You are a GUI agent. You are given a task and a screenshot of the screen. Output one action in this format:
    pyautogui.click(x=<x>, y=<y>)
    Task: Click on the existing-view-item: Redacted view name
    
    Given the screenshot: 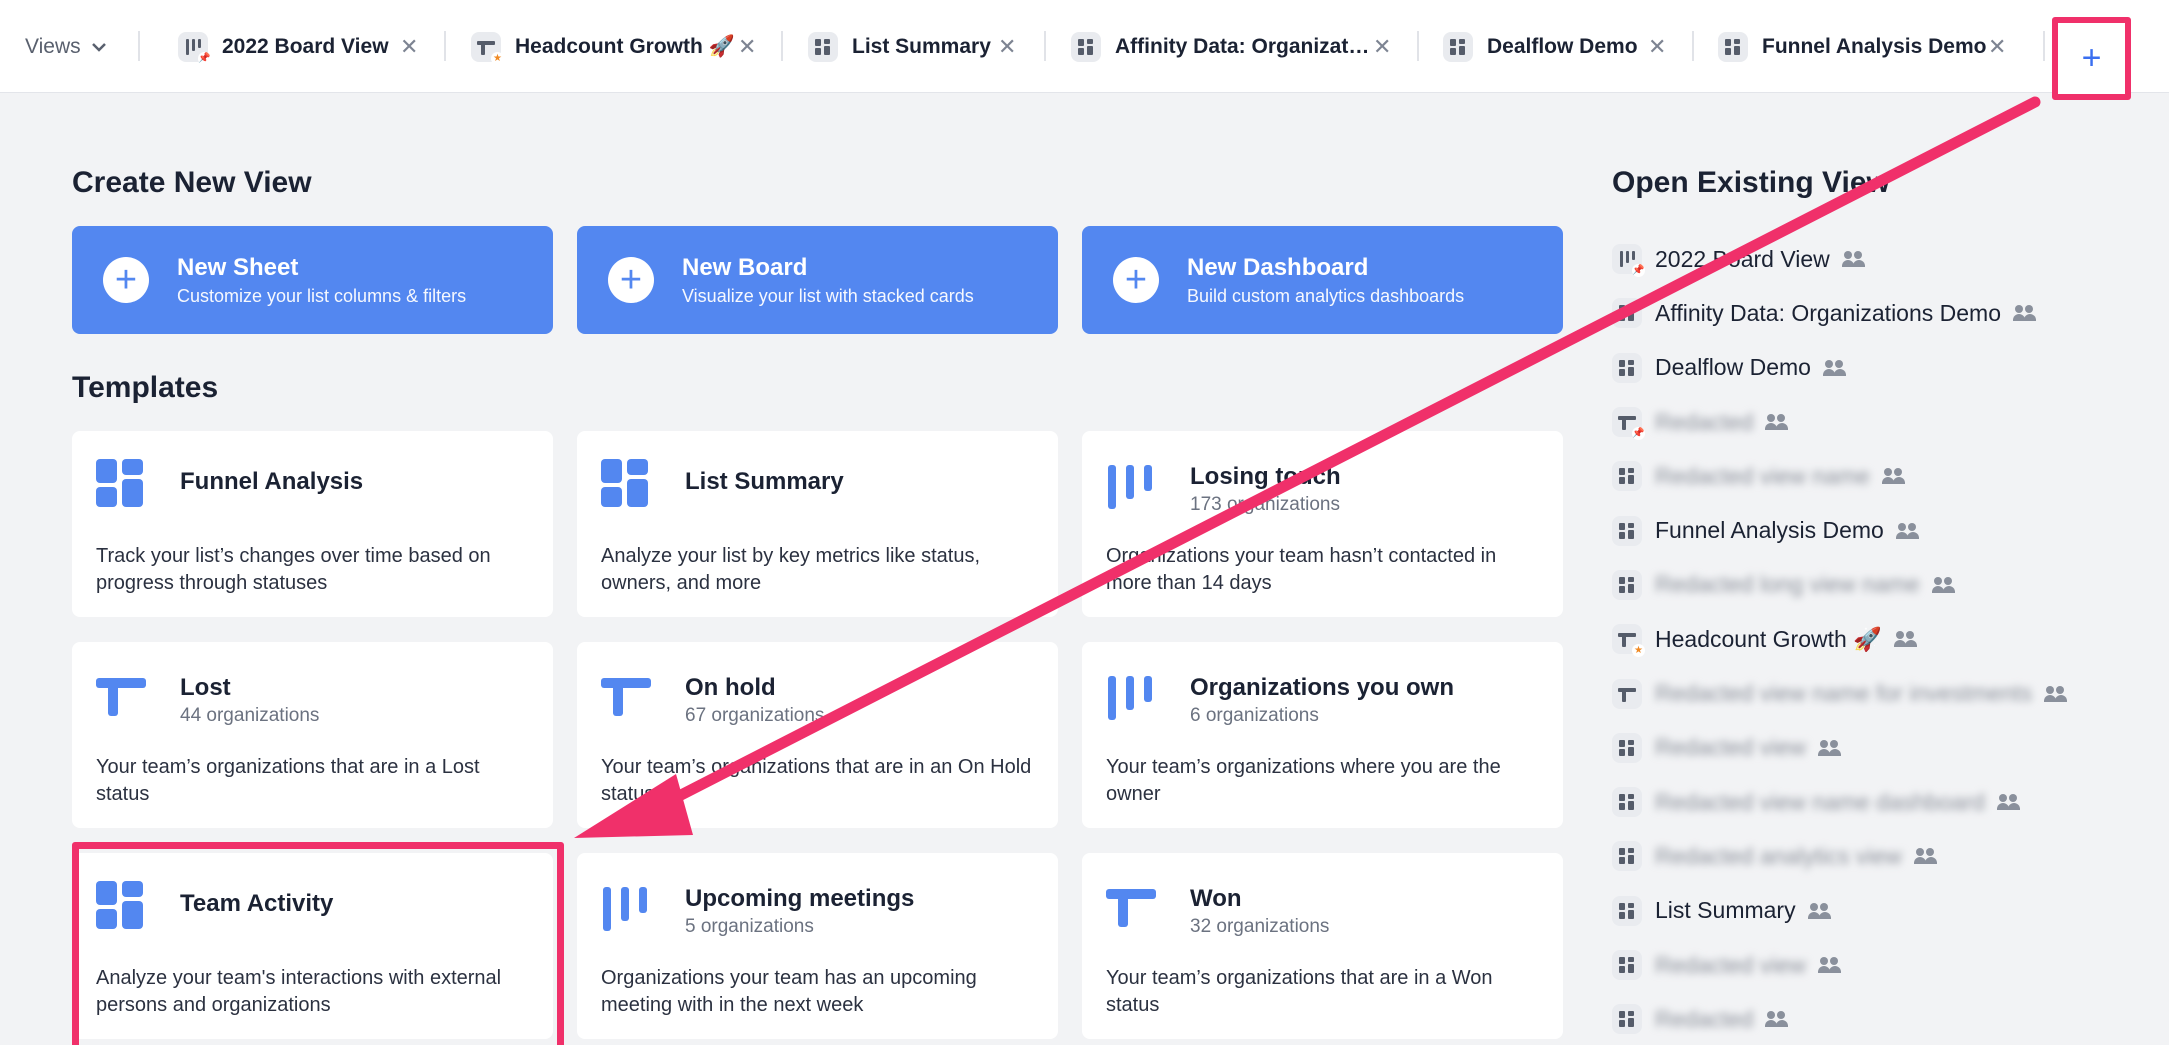 What is the action you would take?
    pyautogui.click(x=1882, y=476)
    